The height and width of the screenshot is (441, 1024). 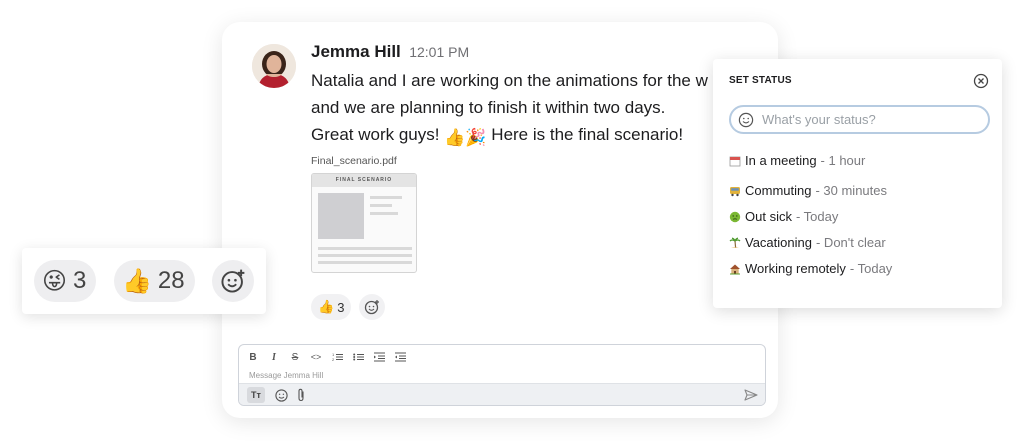 I want to click on message-timestamp: 12:01 PM, so click(x=439, y=52).